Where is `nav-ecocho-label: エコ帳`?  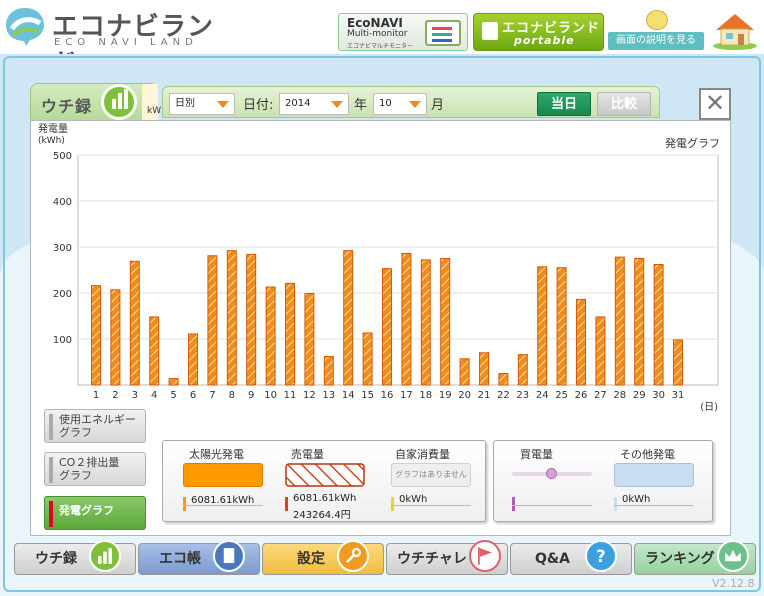
nav-ecocho-label: エコ帳 is located at coordinates (180, 559).